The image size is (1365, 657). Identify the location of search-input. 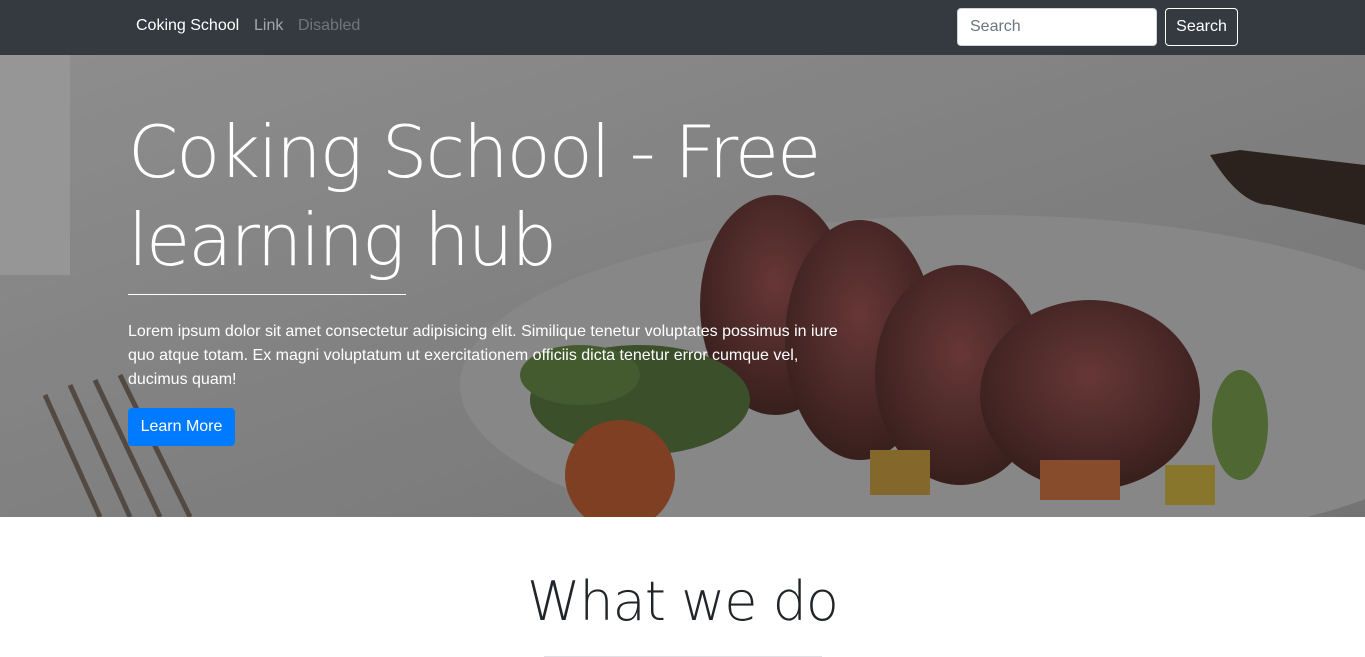
(1057, 27).